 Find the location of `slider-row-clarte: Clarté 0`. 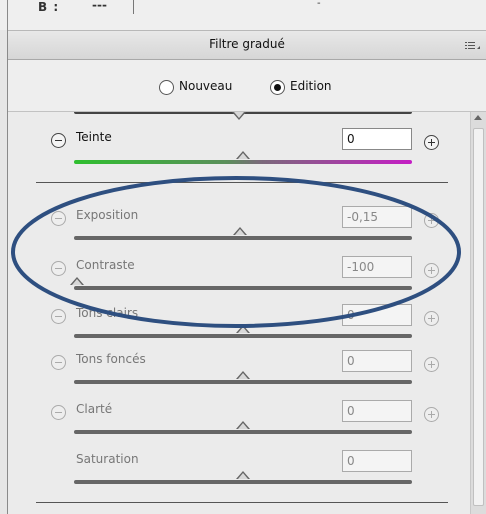

slider-row-clarte: Clarté 0 is located at coordinates (239, 421).